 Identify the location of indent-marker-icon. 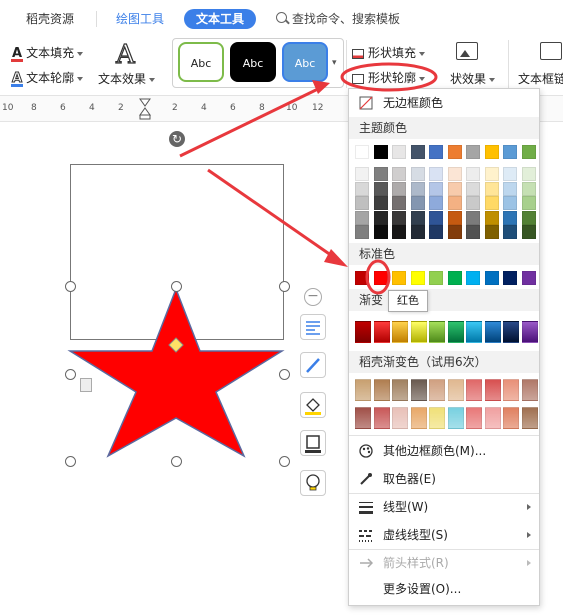
(145, 109).